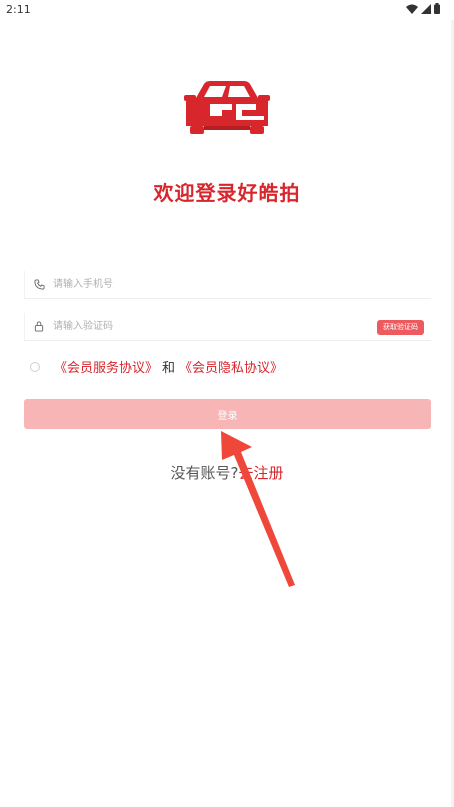 Image resolution: width=454 pixels, height=807 pixels. I want to click on code-field: 获取验证码, so click(227, 327).